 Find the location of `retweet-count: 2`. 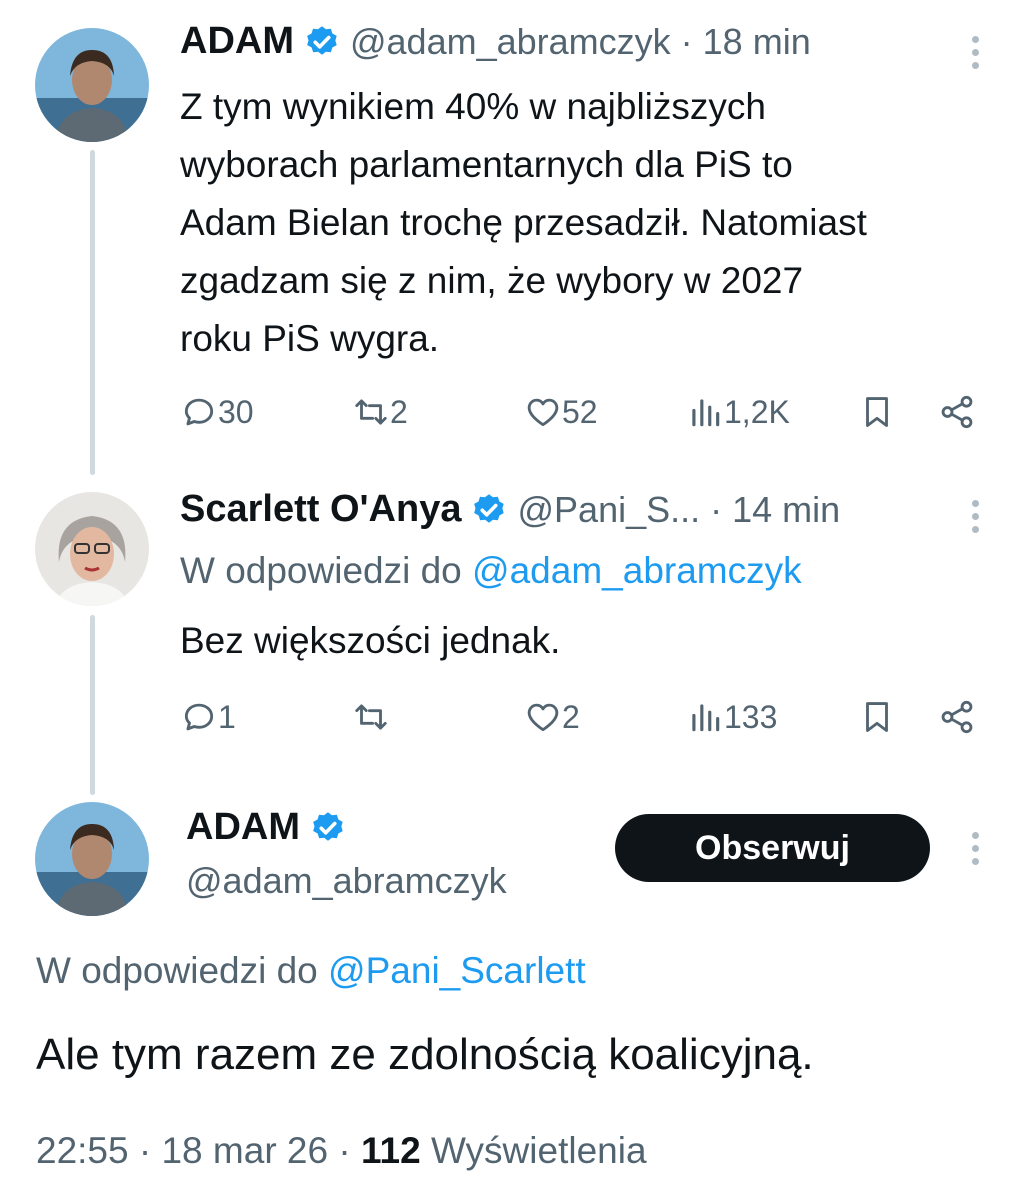

retweet-count: 2 is located at coordinates (399, 411).